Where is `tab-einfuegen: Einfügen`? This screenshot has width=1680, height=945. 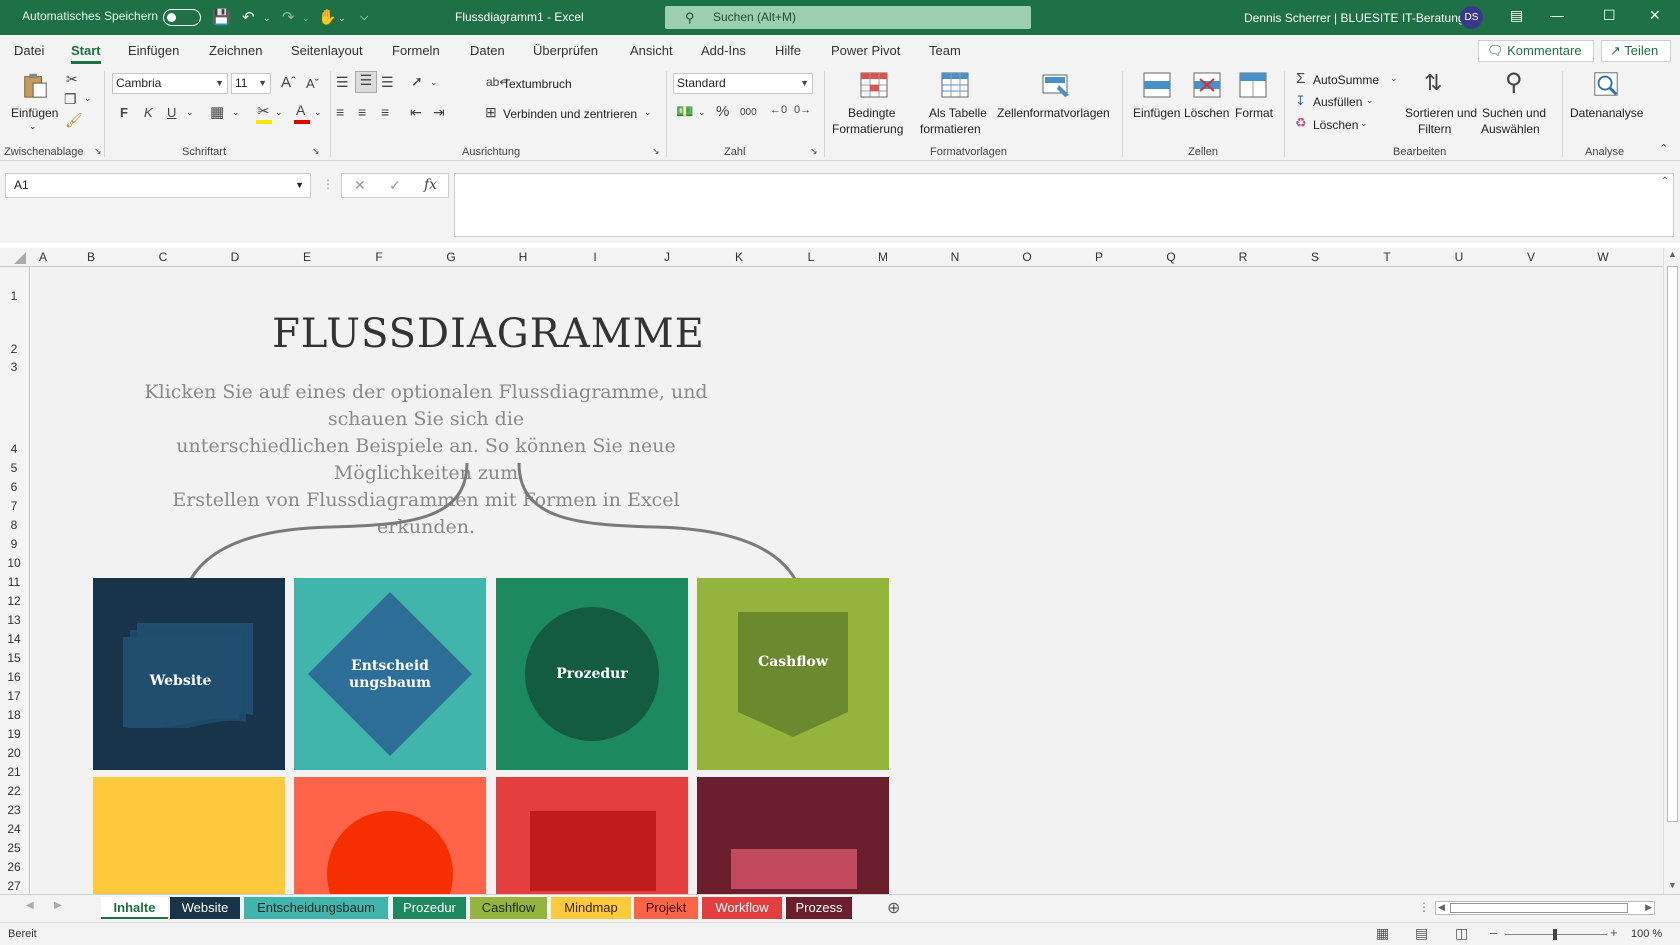
tab-einfuegen: Einfügen is located at coordinates (153, 50).